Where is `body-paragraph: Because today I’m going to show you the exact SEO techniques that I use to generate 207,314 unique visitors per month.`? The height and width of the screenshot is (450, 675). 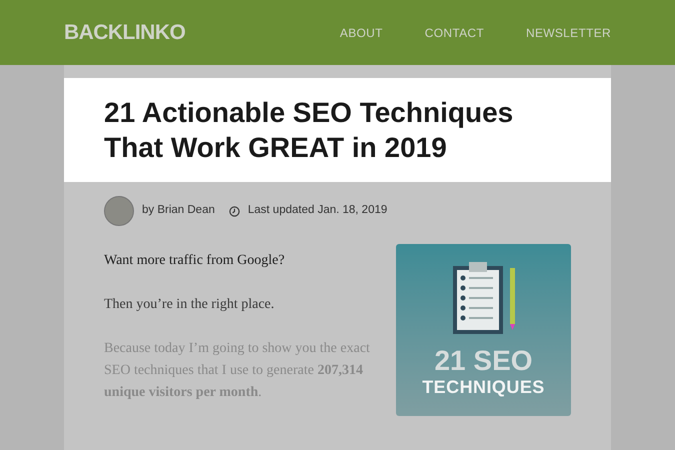
body-paragraph: Because today I’m going to show you the exact SEO techniques that I use to generate 207,314 unique visitors per month. is located at coordinates (237, 371).